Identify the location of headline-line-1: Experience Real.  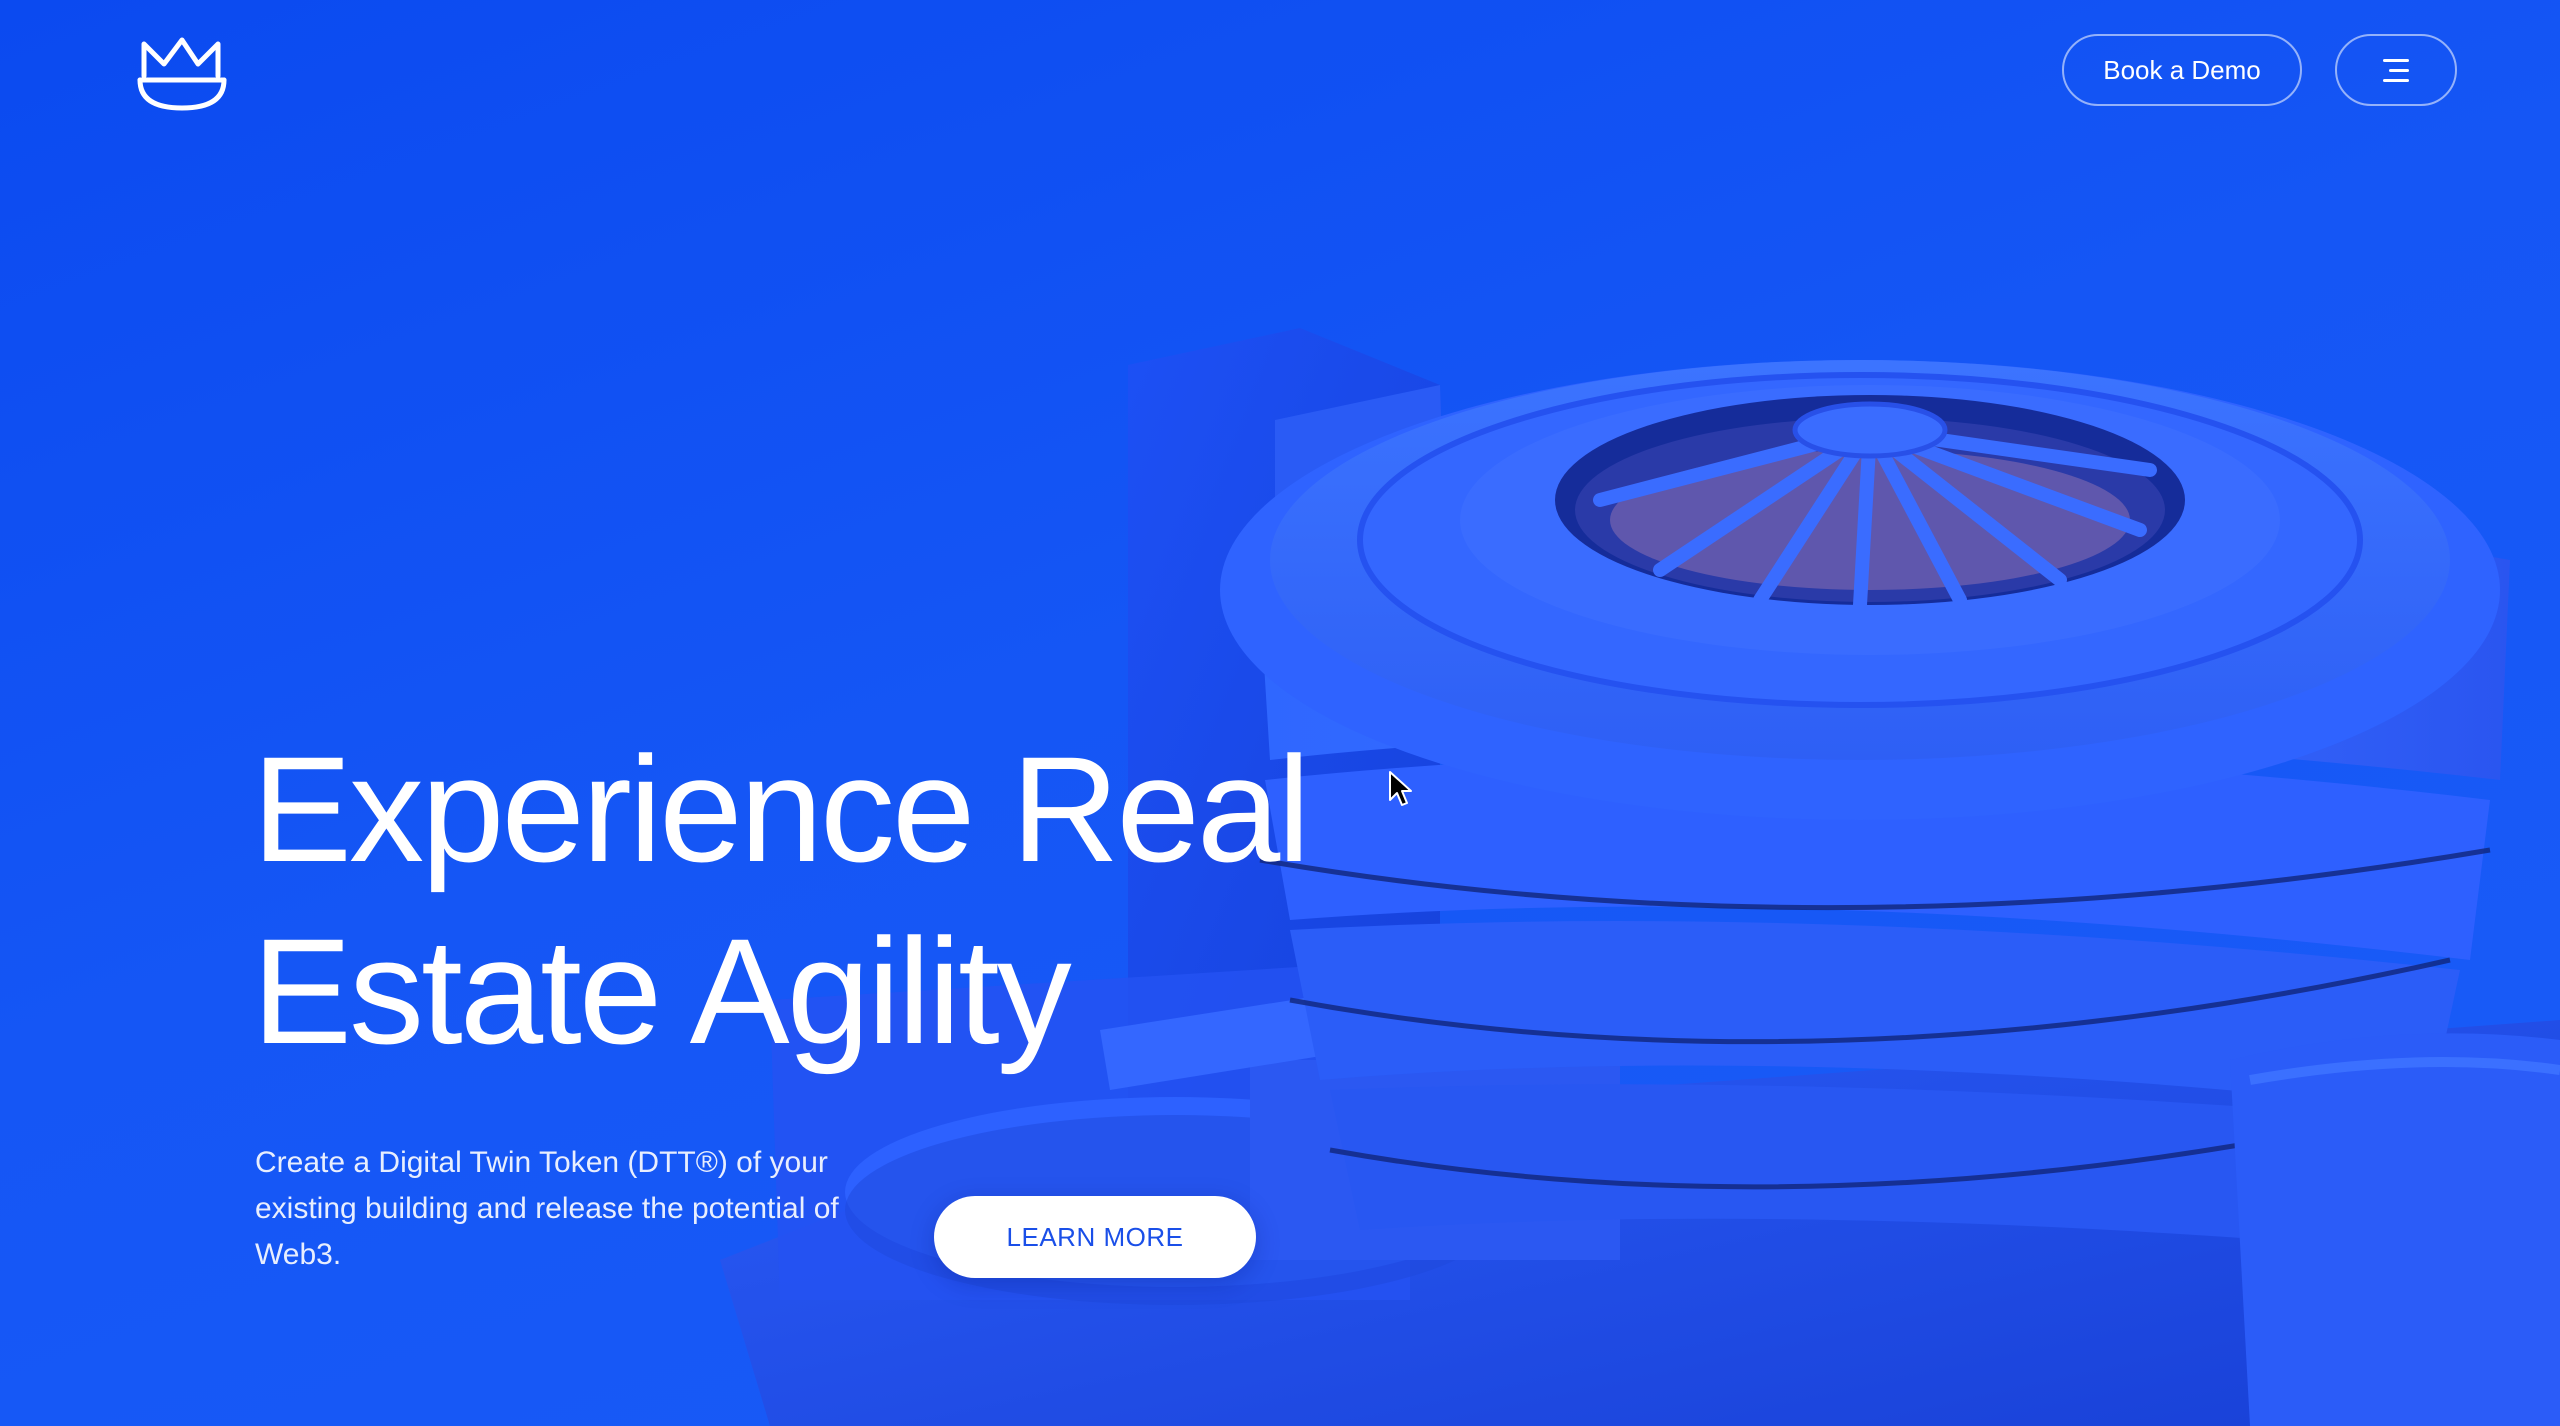
(781, 809).